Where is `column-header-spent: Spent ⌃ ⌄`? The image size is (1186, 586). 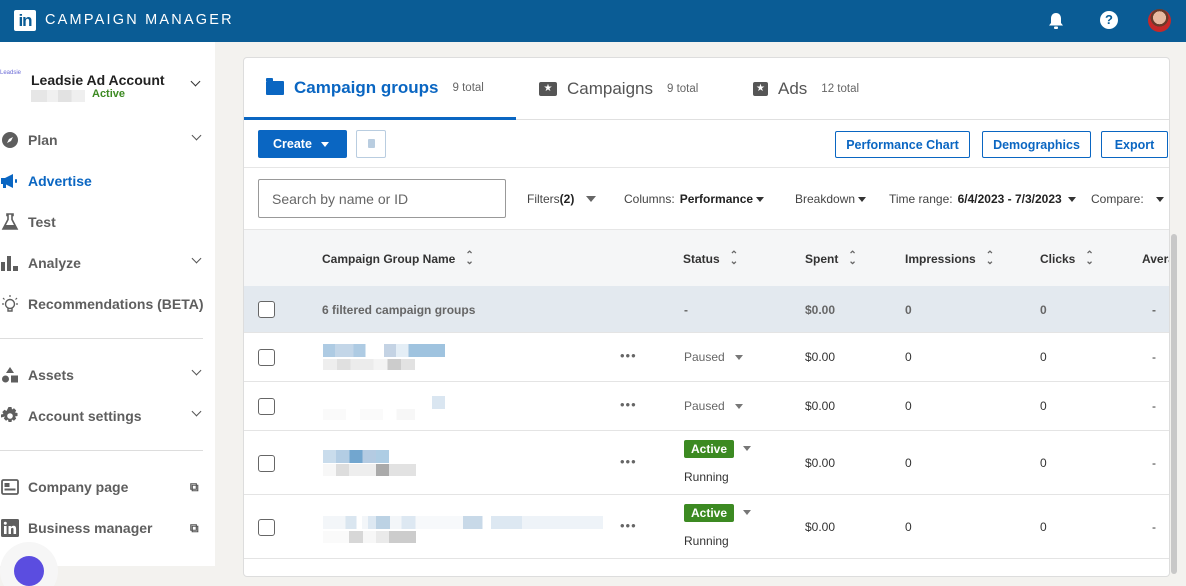
column-header-spent: Spent ⌃ ⌄ is located at coordinates (831, 259).